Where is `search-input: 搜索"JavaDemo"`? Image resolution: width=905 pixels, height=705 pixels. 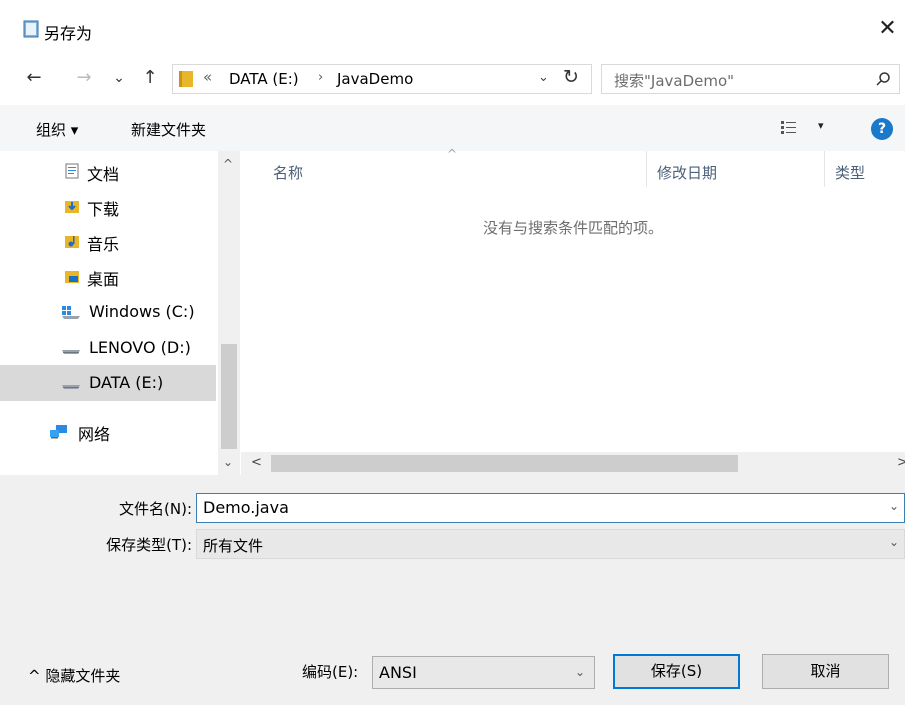
search-input: 搜索"JavaDemo" is located at coordinates (750, 79).